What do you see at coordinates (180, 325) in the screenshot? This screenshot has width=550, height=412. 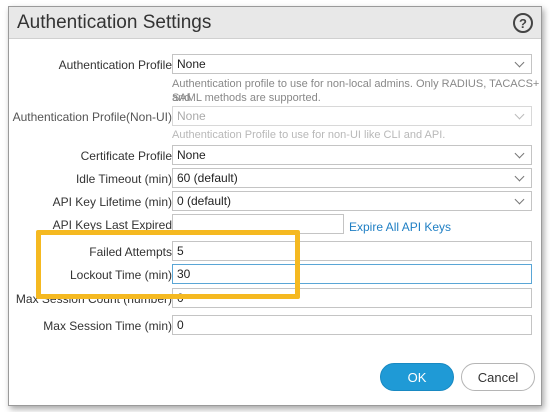 I see `max-session-time-value: 0` at bounding box center [180, 325].